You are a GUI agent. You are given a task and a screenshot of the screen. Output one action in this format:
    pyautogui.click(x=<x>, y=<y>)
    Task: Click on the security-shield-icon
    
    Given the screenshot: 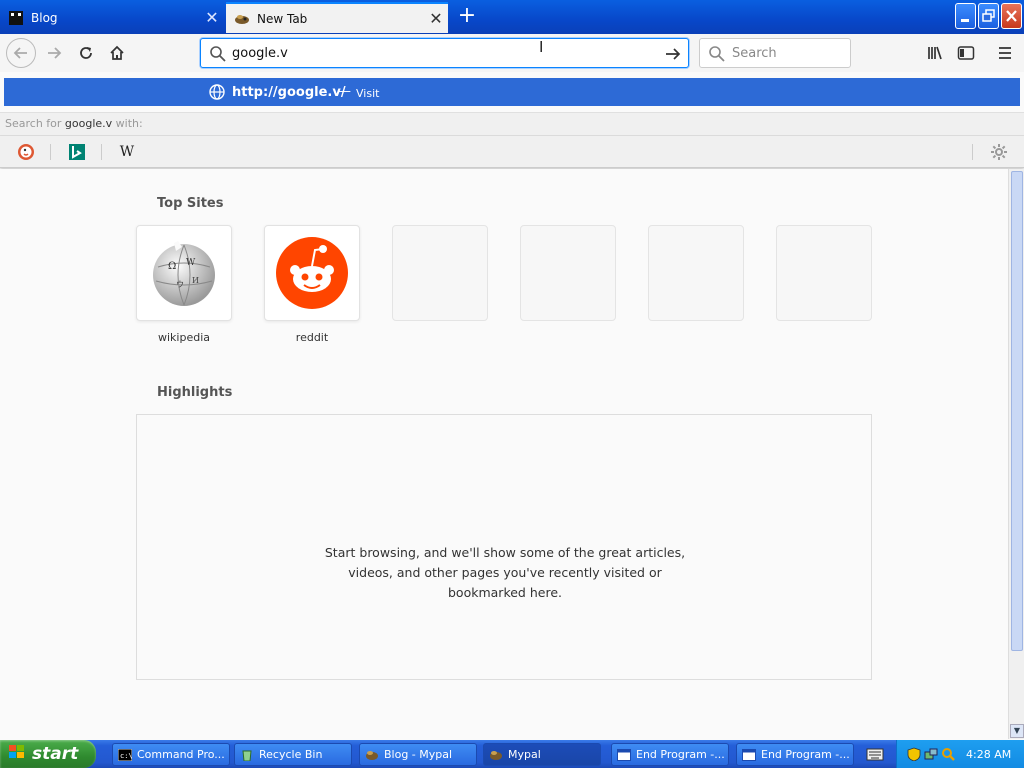 What is the action you would take?
    pyautogui.click(x=914, y=754)
    